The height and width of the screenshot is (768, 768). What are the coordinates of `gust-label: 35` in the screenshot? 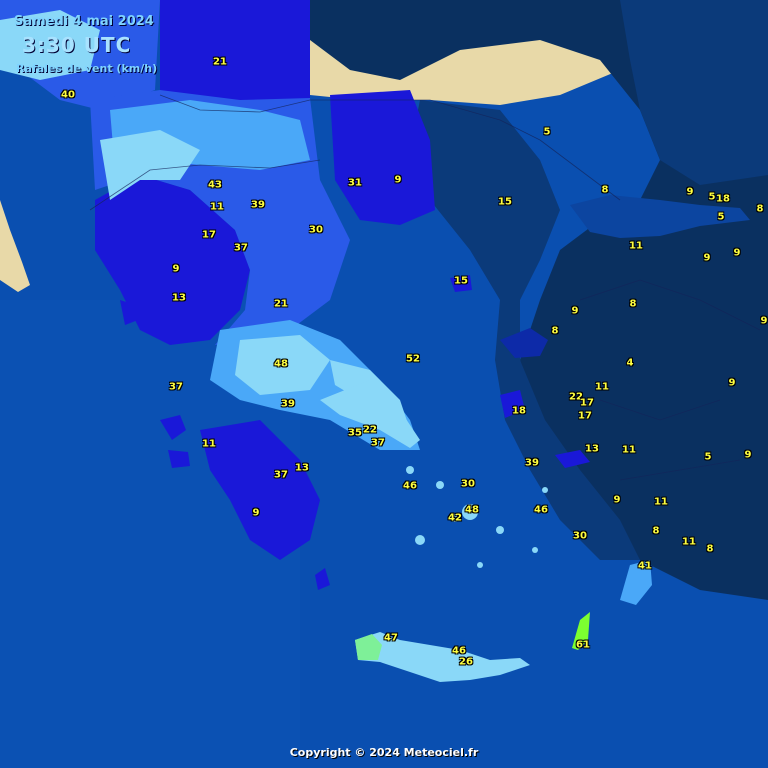 It's located at (355, 433).